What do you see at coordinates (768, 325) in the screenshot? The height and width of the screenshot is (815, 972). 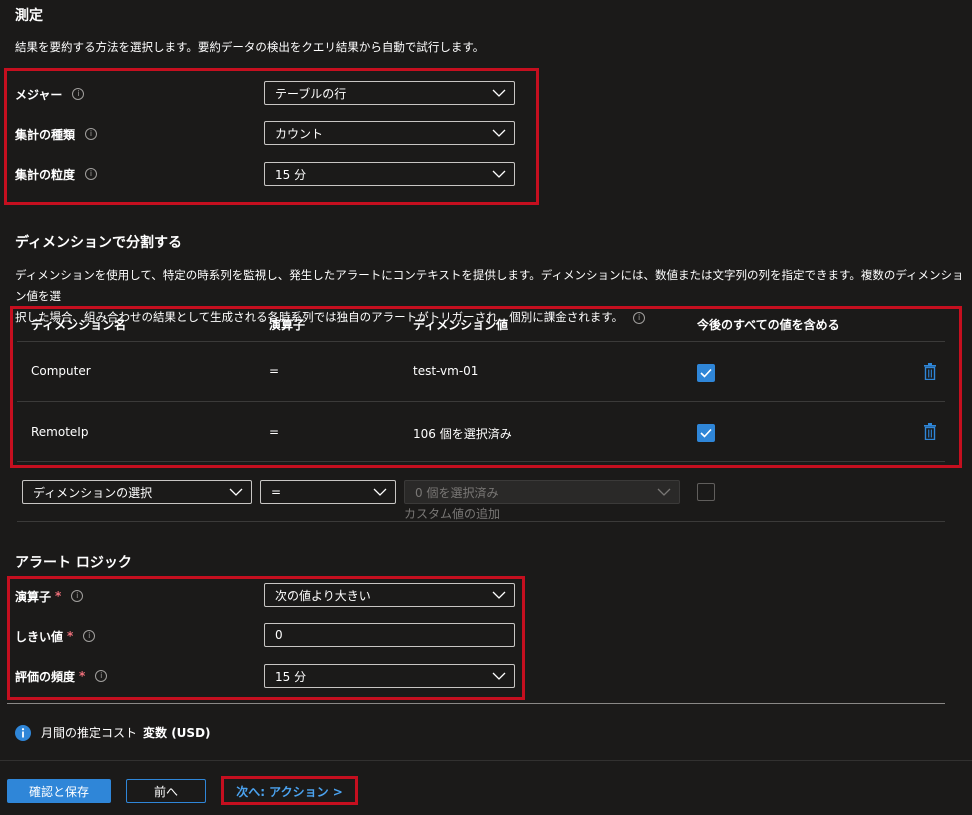 I see `column-header-include-future: 今後のすべての値を含める` at bounding box center [768, 325].